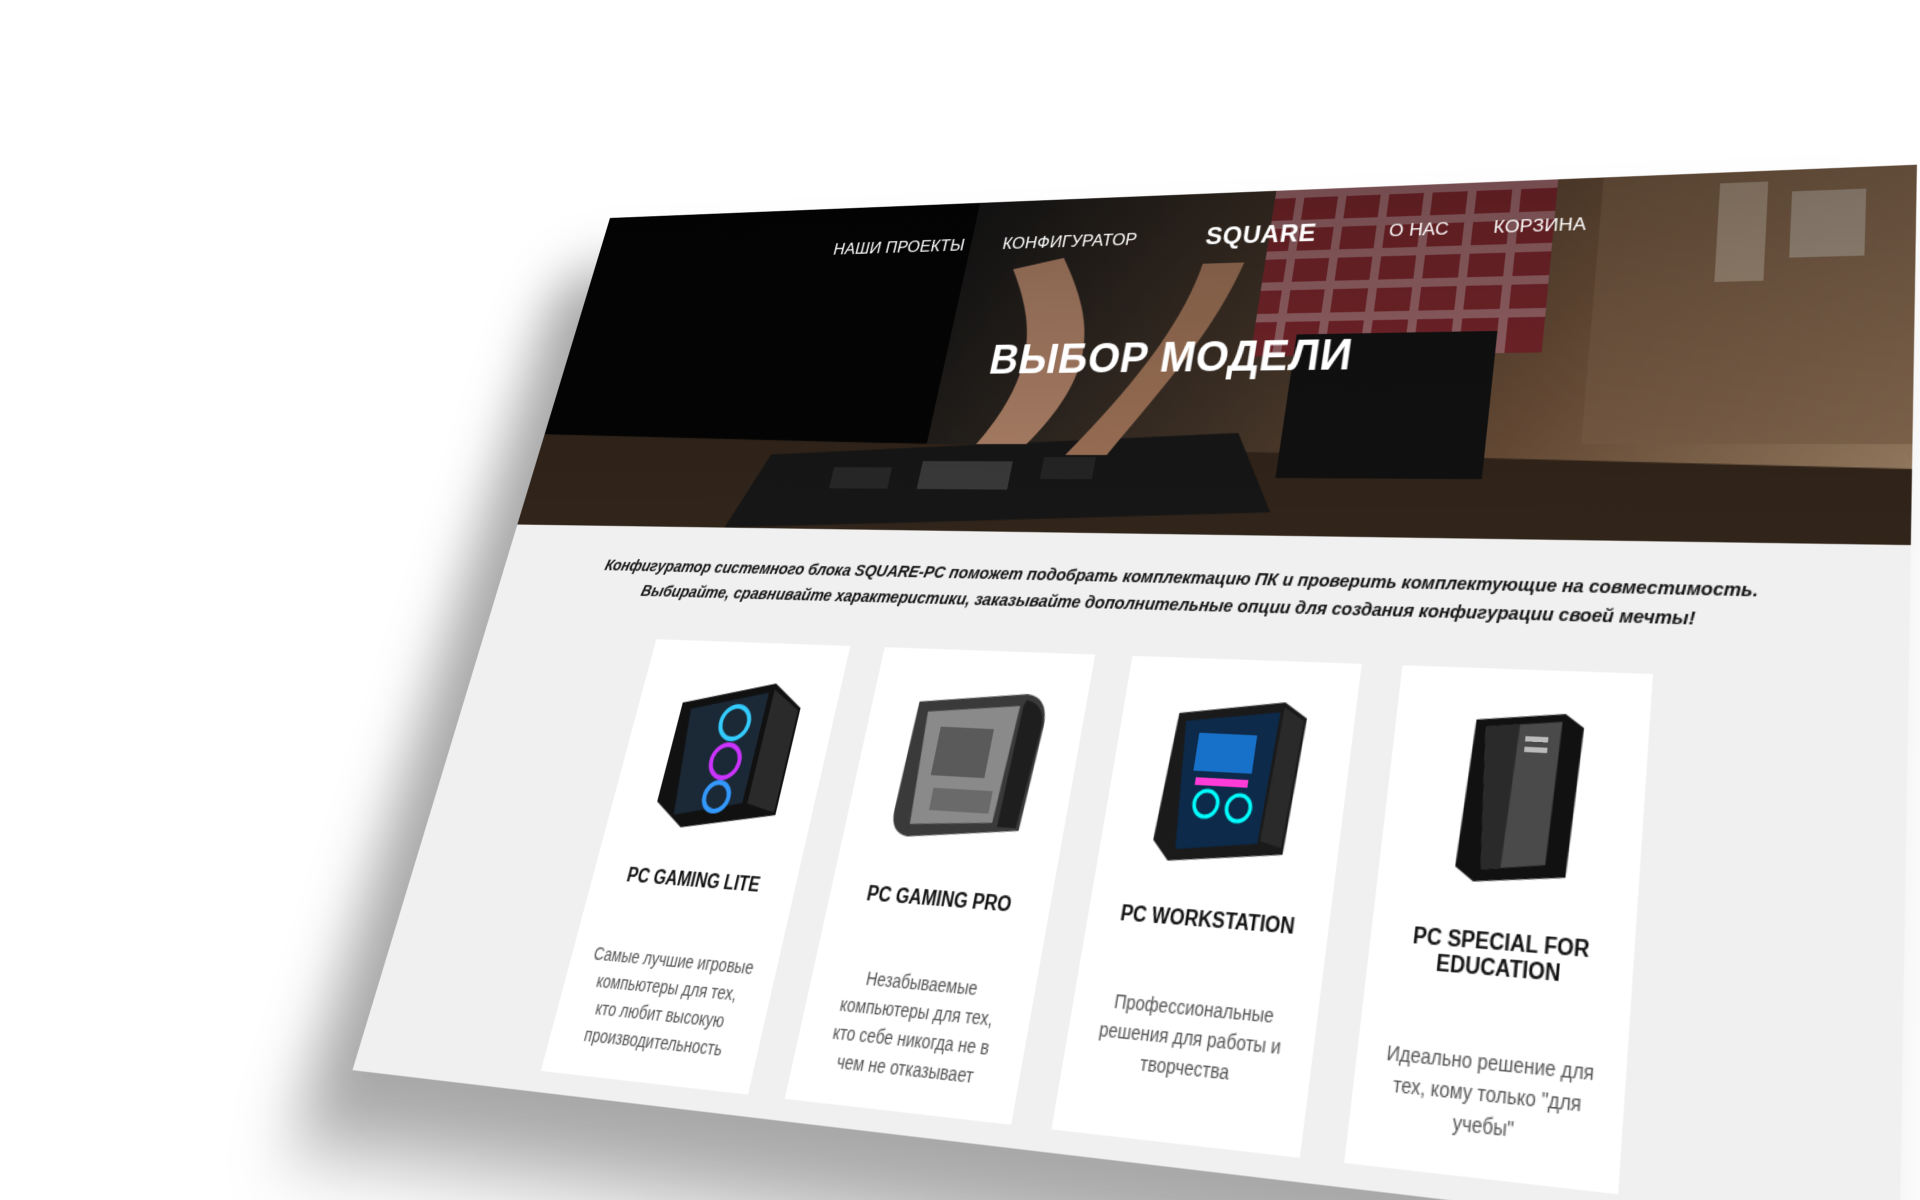  What do you see at coordinates (1513, 798) in the screenshot?
I see `education-case-icon` at bounding box center [1513, 798].